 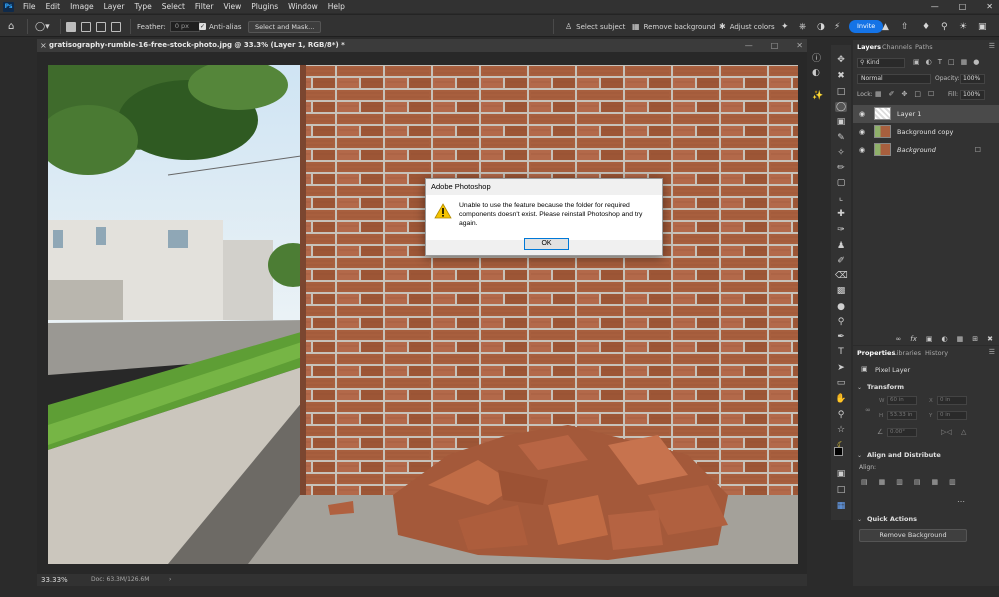 I want to click on y-field: 0 in, so click(x=952, y=415).